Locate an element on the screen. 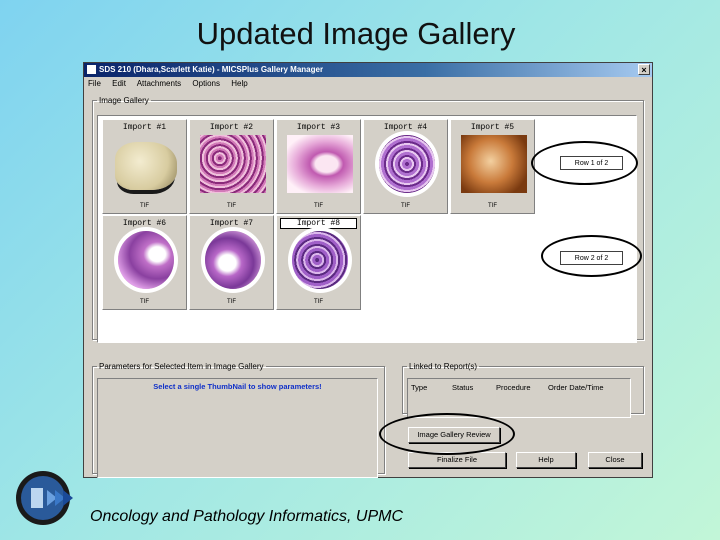 Image resolution: width=720 pixels, height=540 pixels. column-procedure: Procedure is located at coordinates (513, 387).